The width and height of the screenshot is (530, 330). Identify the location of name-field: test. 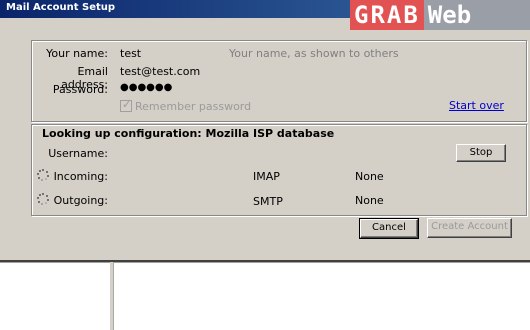
(130, 53).